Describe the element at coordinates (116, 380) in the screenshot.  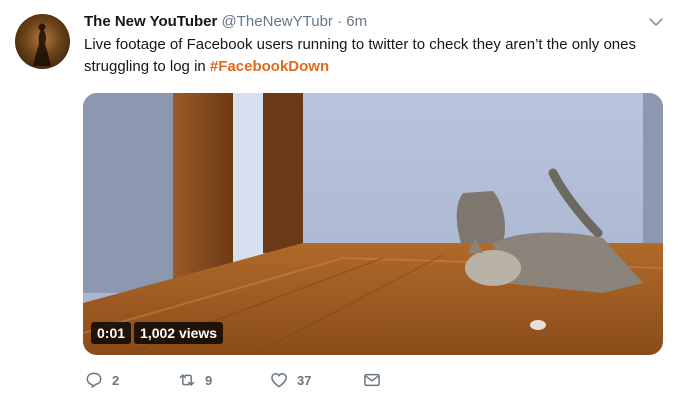
I see `reply-count: 2` at that location.